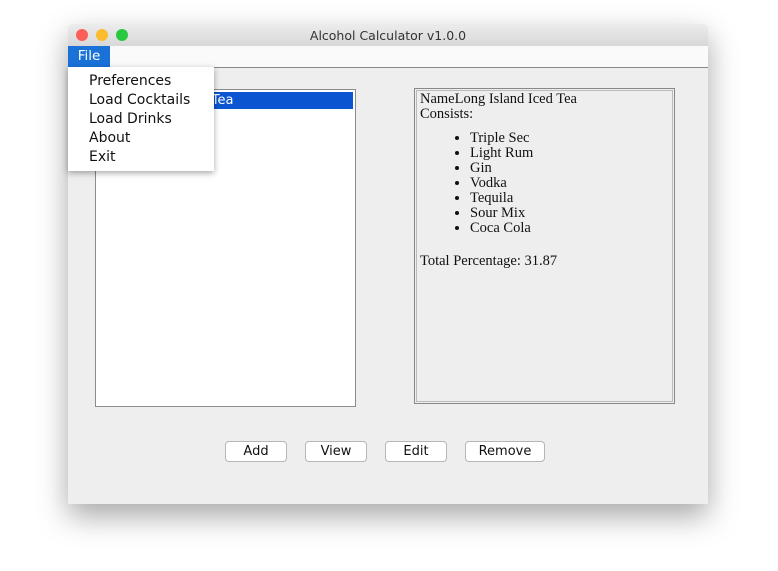 The height and width of the screenshot is (571, 778). What do you see at coordinates (102, 157) in the screenshot?
I see `menu-item-exit: Exit` at bounding box center [102, 157].